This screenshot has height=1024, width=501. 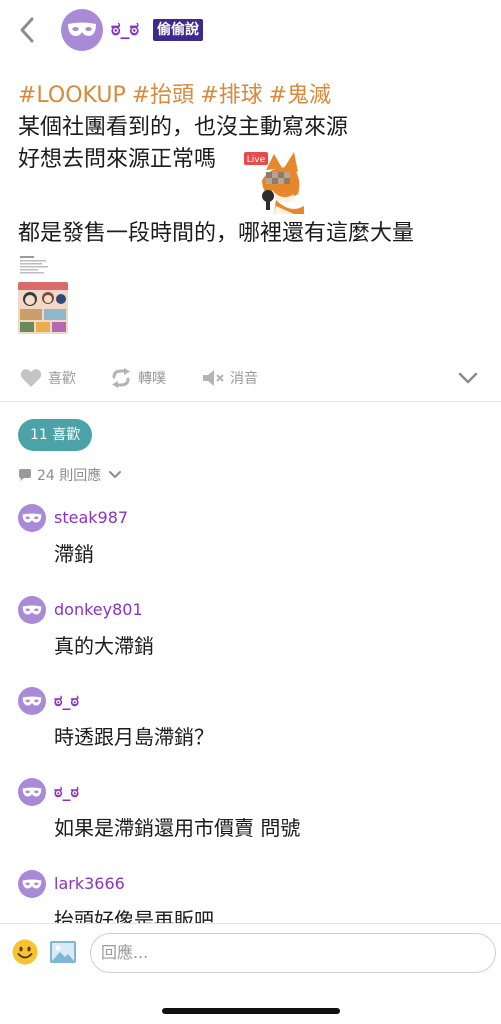 What do you see at coordinates (104, 646) in the screenshot?
I see `comment-text: 真的大滯銷` at bounding box center [104, 646].